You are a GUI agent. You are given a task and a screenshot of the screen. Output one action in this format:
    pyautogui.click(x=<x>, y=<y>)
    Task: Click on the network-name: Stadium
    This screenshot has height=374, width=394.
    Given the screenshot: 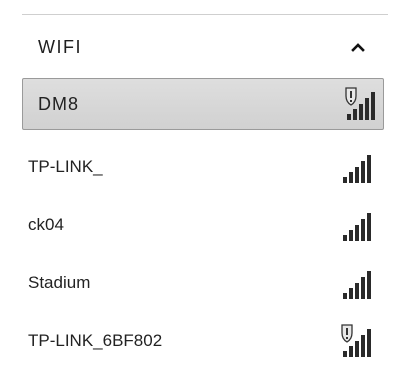 What is the action you would take?
    pyautogui.click(x=59, y=282)
    